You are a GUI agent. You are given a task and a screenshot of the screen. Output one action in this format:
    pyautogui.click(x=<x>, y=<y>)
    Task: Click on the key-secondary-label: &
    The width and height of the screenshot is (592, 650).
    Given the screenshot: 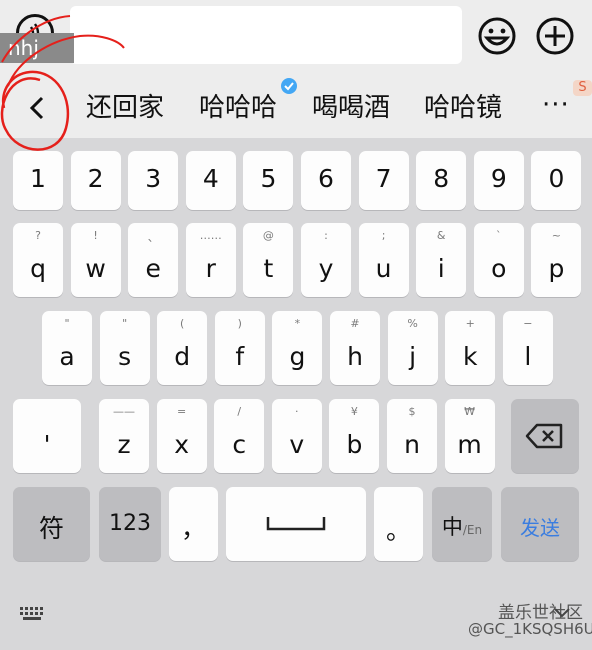 What is the action you would take?
    pyautogui.click(x=441, y=235)
    